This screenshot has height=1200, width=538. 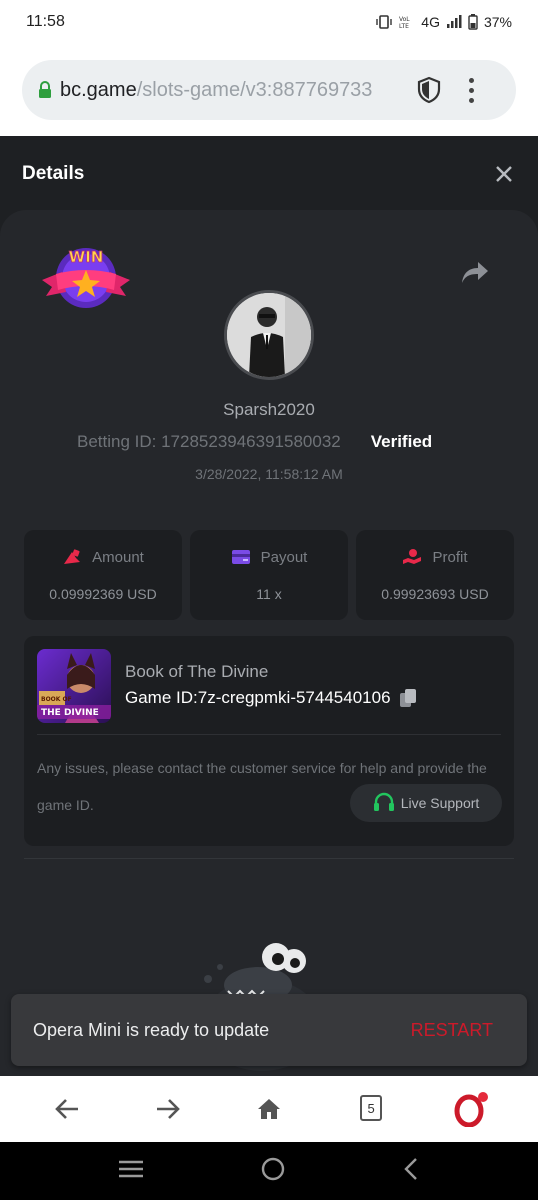 What do you see at coordinates (473, 22) in the screenshot?
I see `battery-icon` at bounding box center [473, 22].